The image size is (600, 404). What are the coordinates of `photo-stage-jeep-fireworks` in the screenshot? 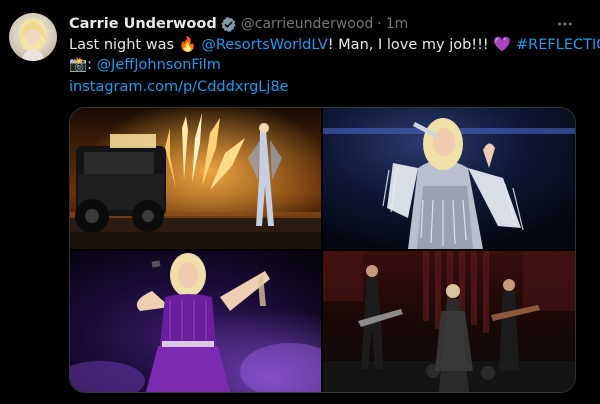 It's located at (195, 178).